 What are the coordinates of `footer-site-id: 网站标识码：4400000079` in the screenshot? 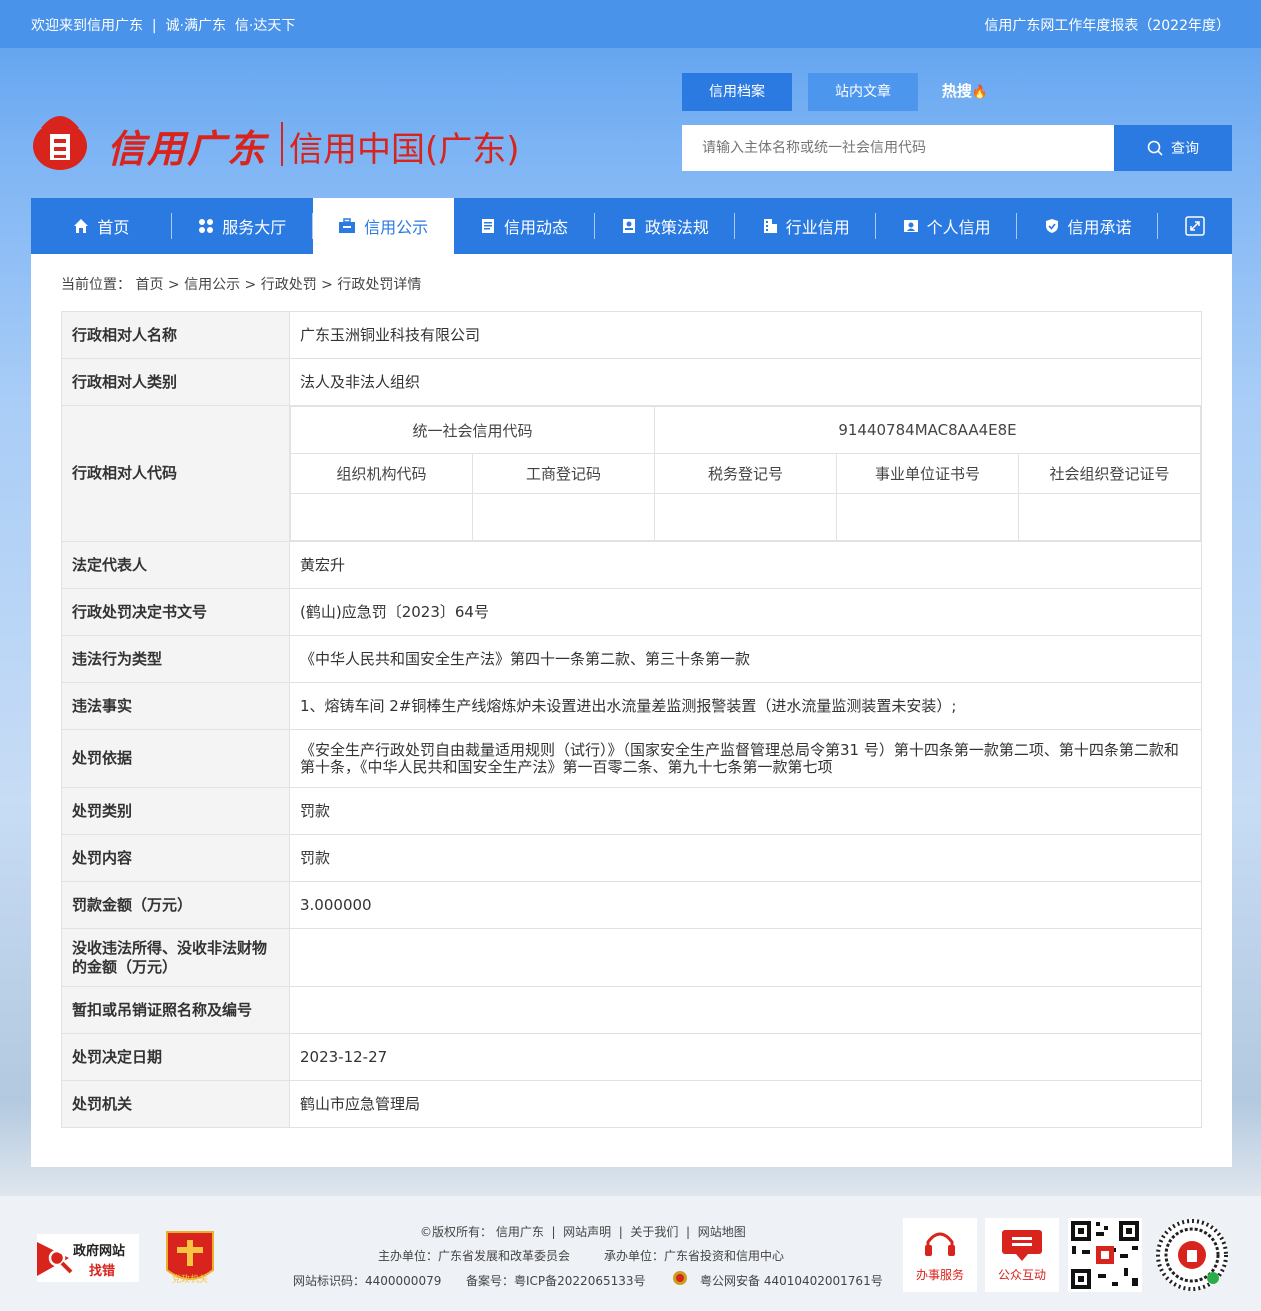 It's located at (367, 1281).